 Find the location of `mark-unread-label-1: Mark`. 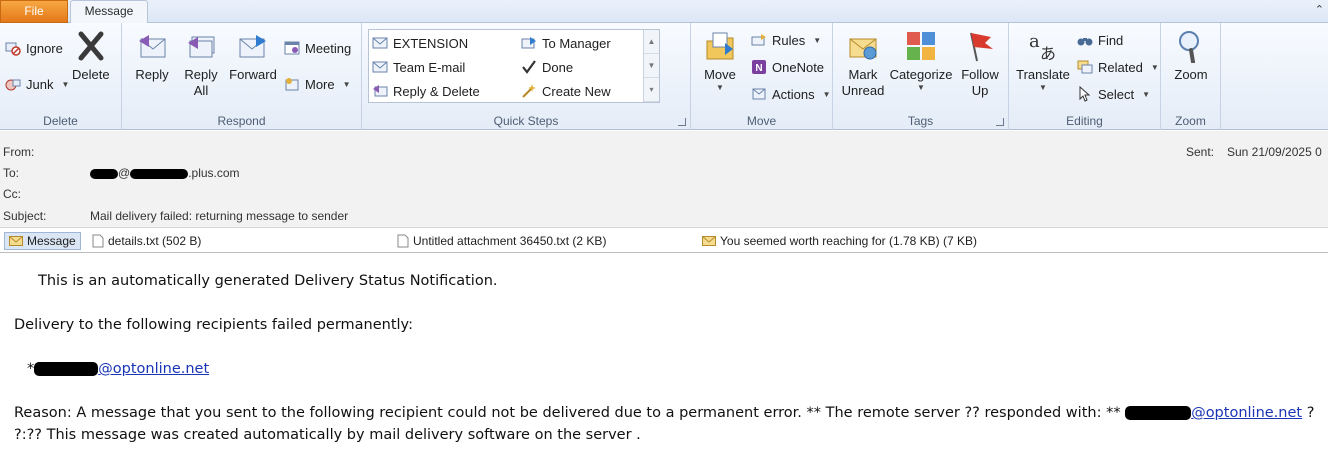

mark-unread-label-1: Mark is located at coordinates (863, 74).